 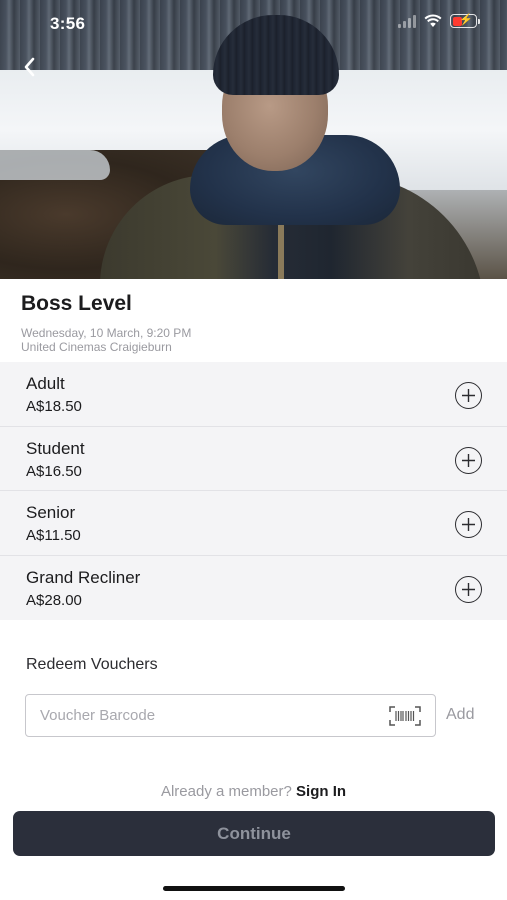 What do you see at coordinates (253, 459) in the screenshot?
I see `ticket-row-student: Student A$16.50` at bounding box center [253, 459].